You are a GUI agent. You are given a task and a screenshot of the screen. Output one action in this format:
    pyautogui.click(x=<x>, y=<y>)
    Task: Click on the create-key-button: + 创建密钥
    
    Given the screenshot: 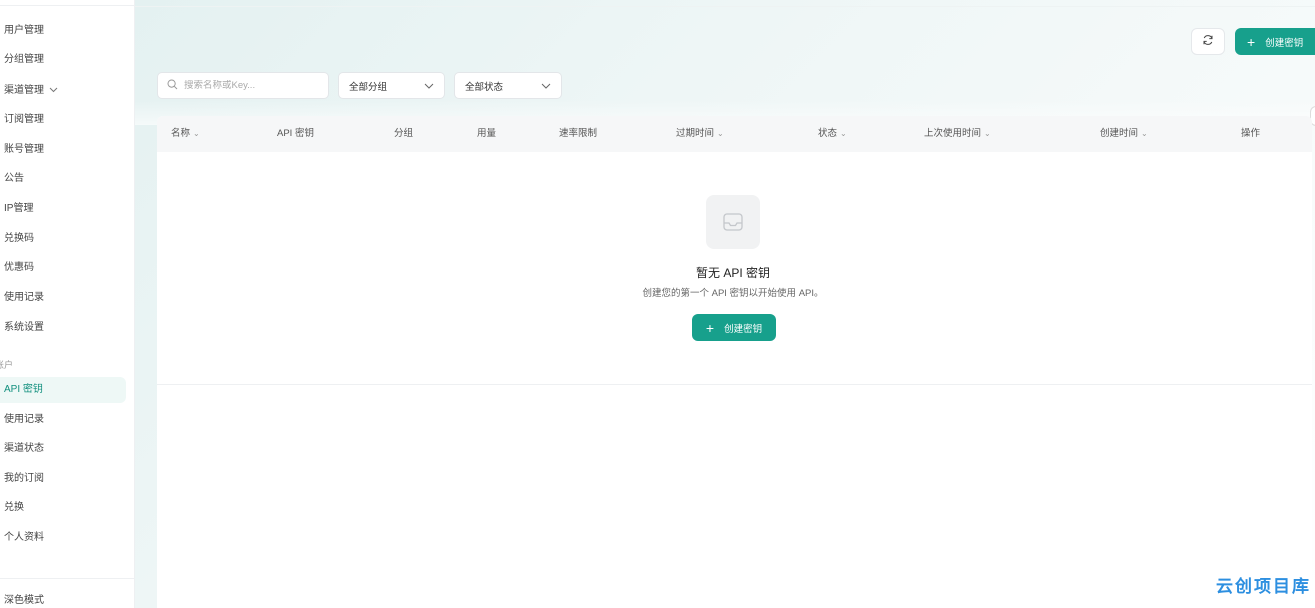 What is the action you would take?
    pyautogui.click(x=1275, y=41)
    